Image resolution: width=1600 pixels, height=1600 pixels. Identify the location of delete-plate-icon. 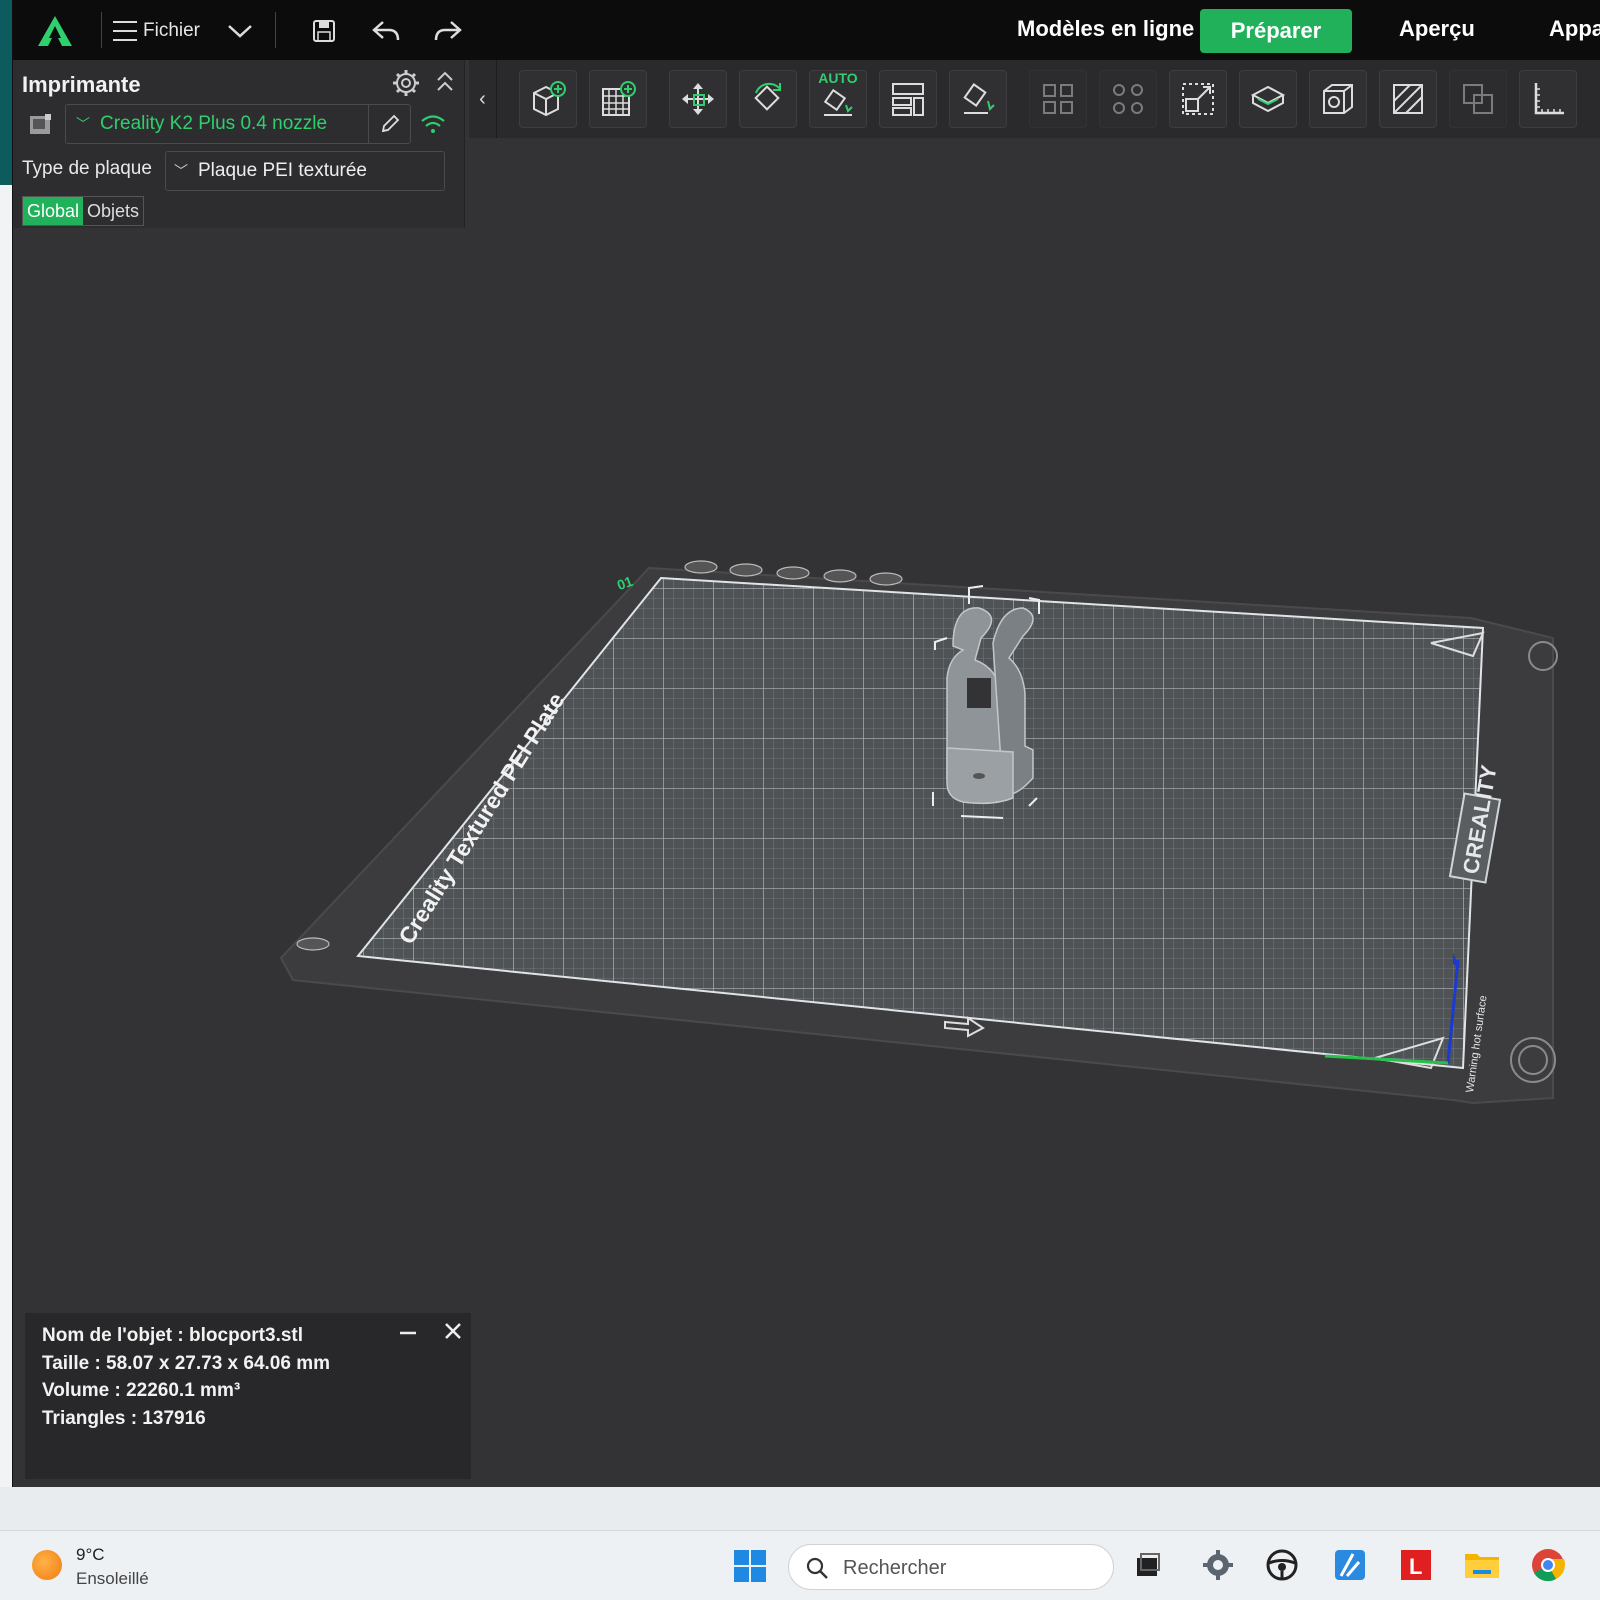
(701, 567).